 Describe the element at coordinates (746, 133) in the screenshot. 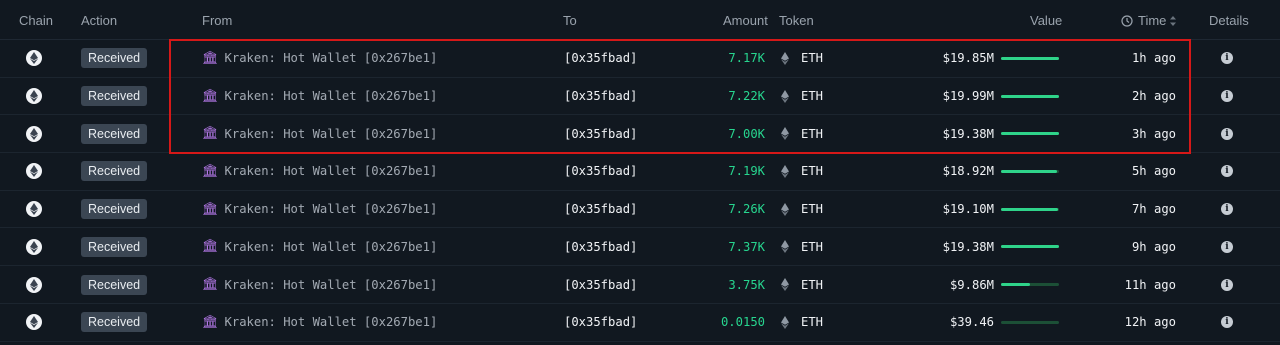

I see `amount-value: 7.00K` at that location.